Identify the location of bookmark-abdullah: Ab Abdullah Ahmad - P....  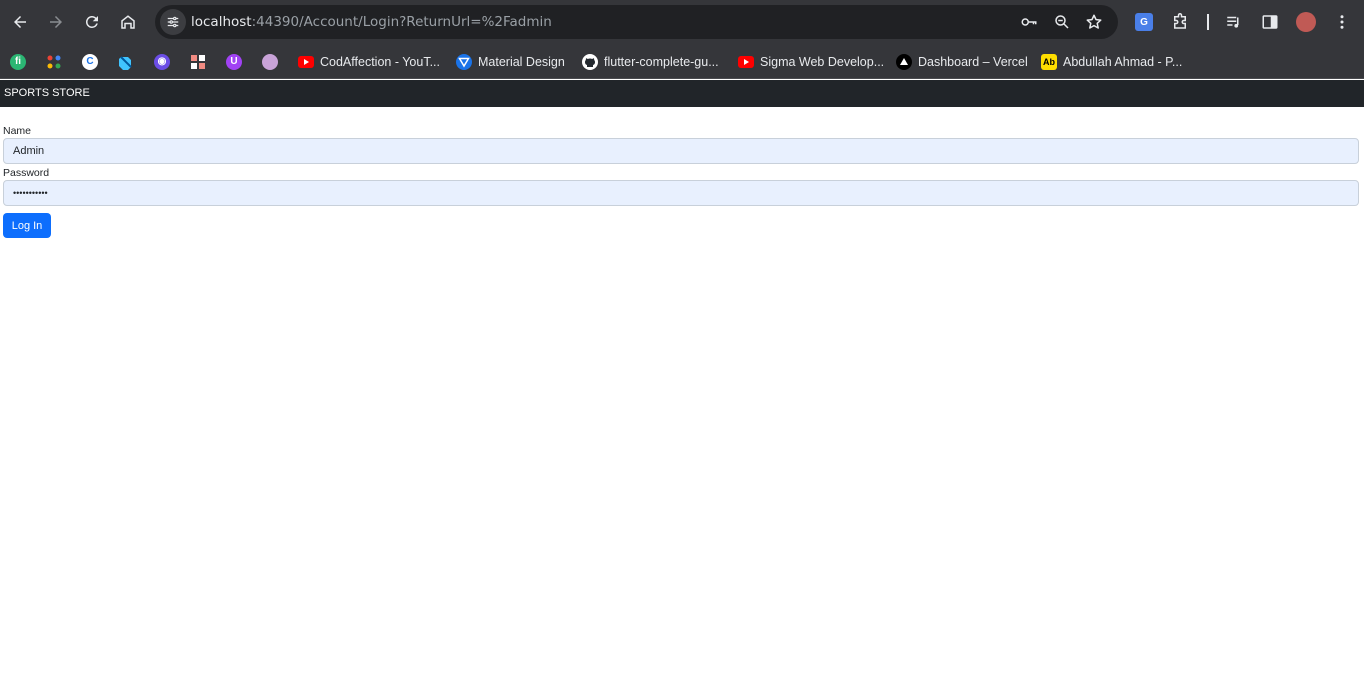
(1111, 61).